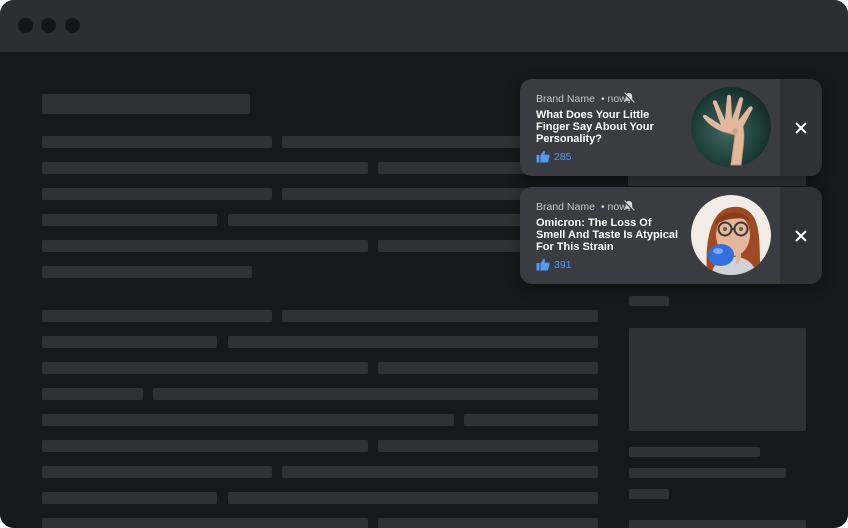 This screenshot has width=848, height=528. Describe the element at coordinates (424, 26) in the screenshot. I see `title-bar` at that location.